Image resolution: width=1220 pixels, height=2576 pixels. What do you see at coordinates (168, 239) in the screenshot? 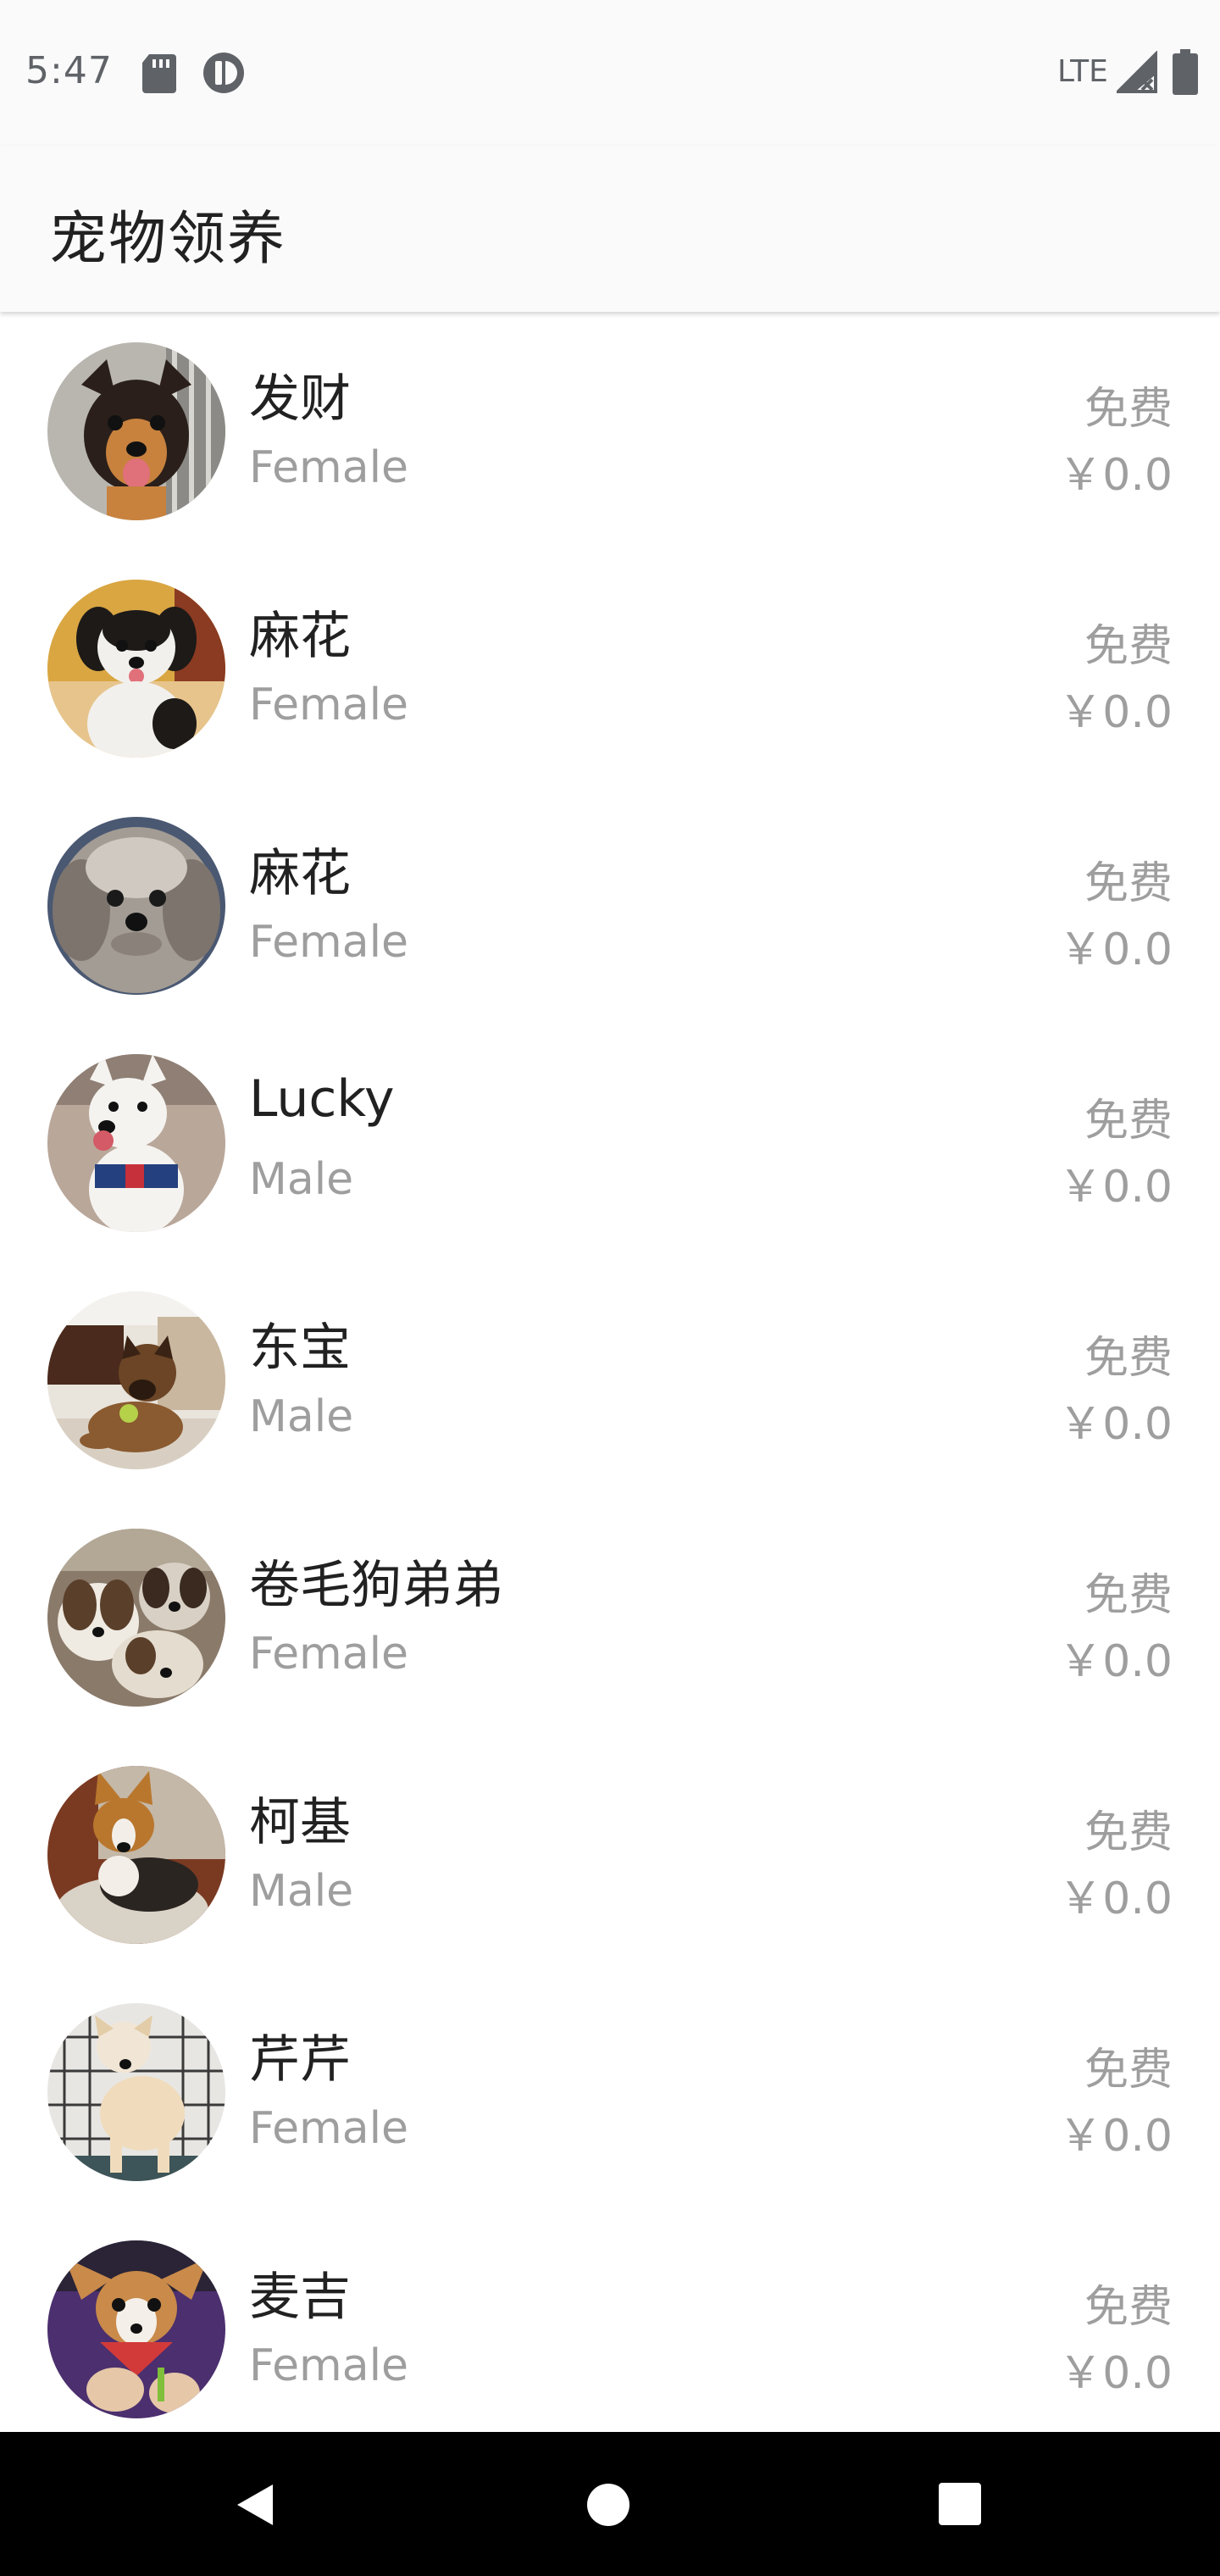
I see `page-title: 宠物领养` at bounding box center [168, 239].